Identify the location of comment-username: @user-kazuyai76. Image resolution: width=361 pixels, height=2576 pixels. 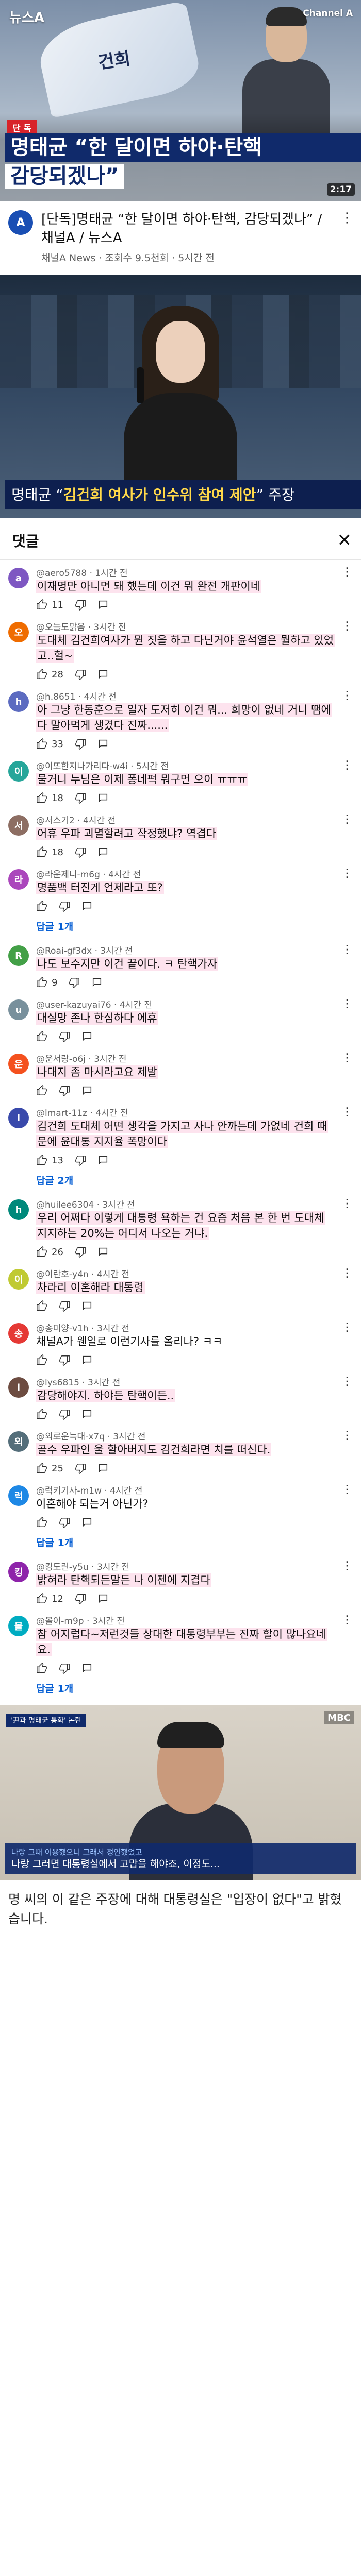
(73, 1005).